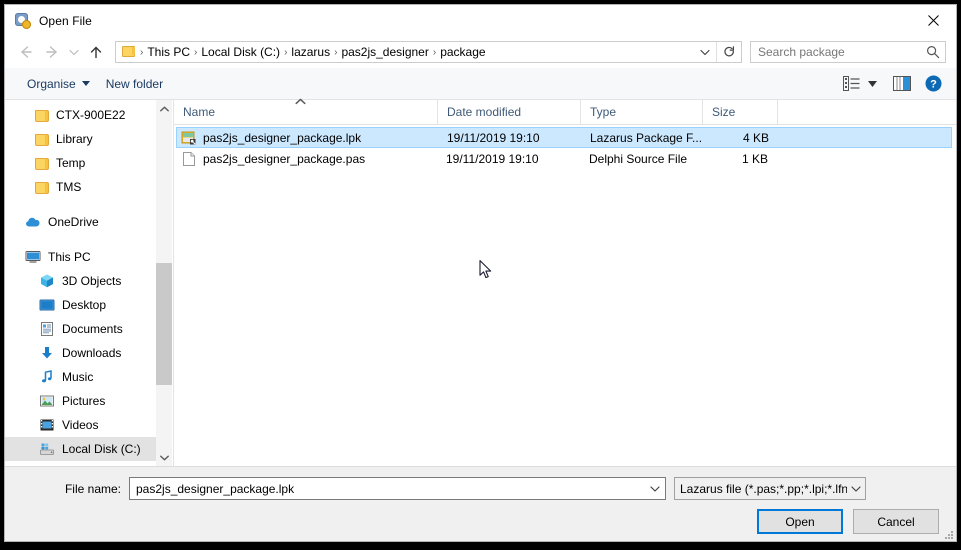 Image resolution: width=961 pixels, height=550 pixels. I want to click on title-bar: Open File, so click(480, 20).